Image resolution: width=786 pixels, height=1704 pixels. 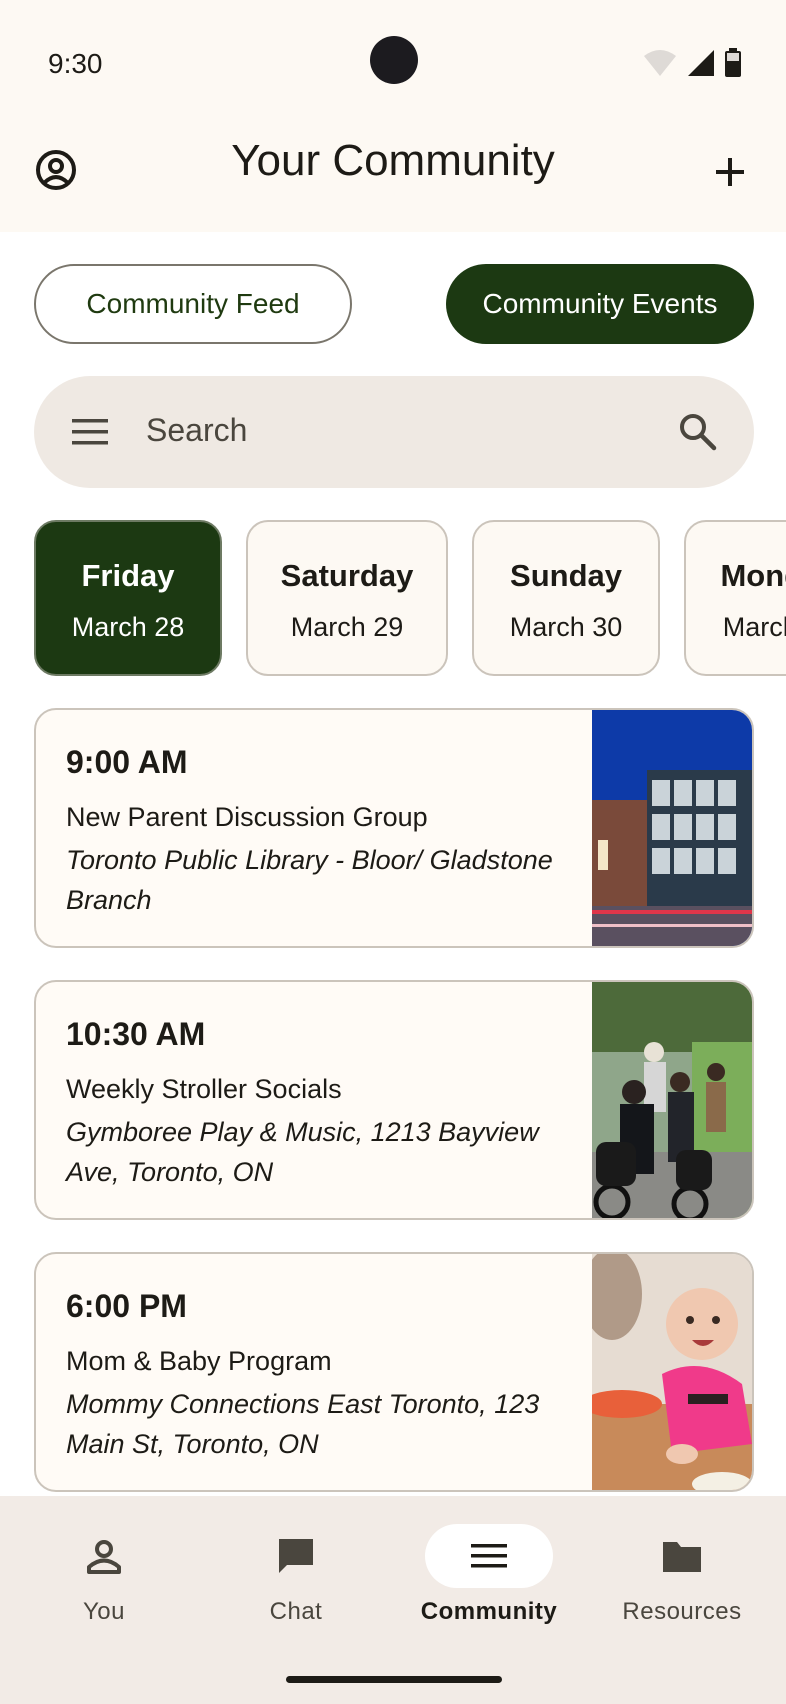 I want to click on event-title: New Parent Discussion Group, so click(x=247, y=817).